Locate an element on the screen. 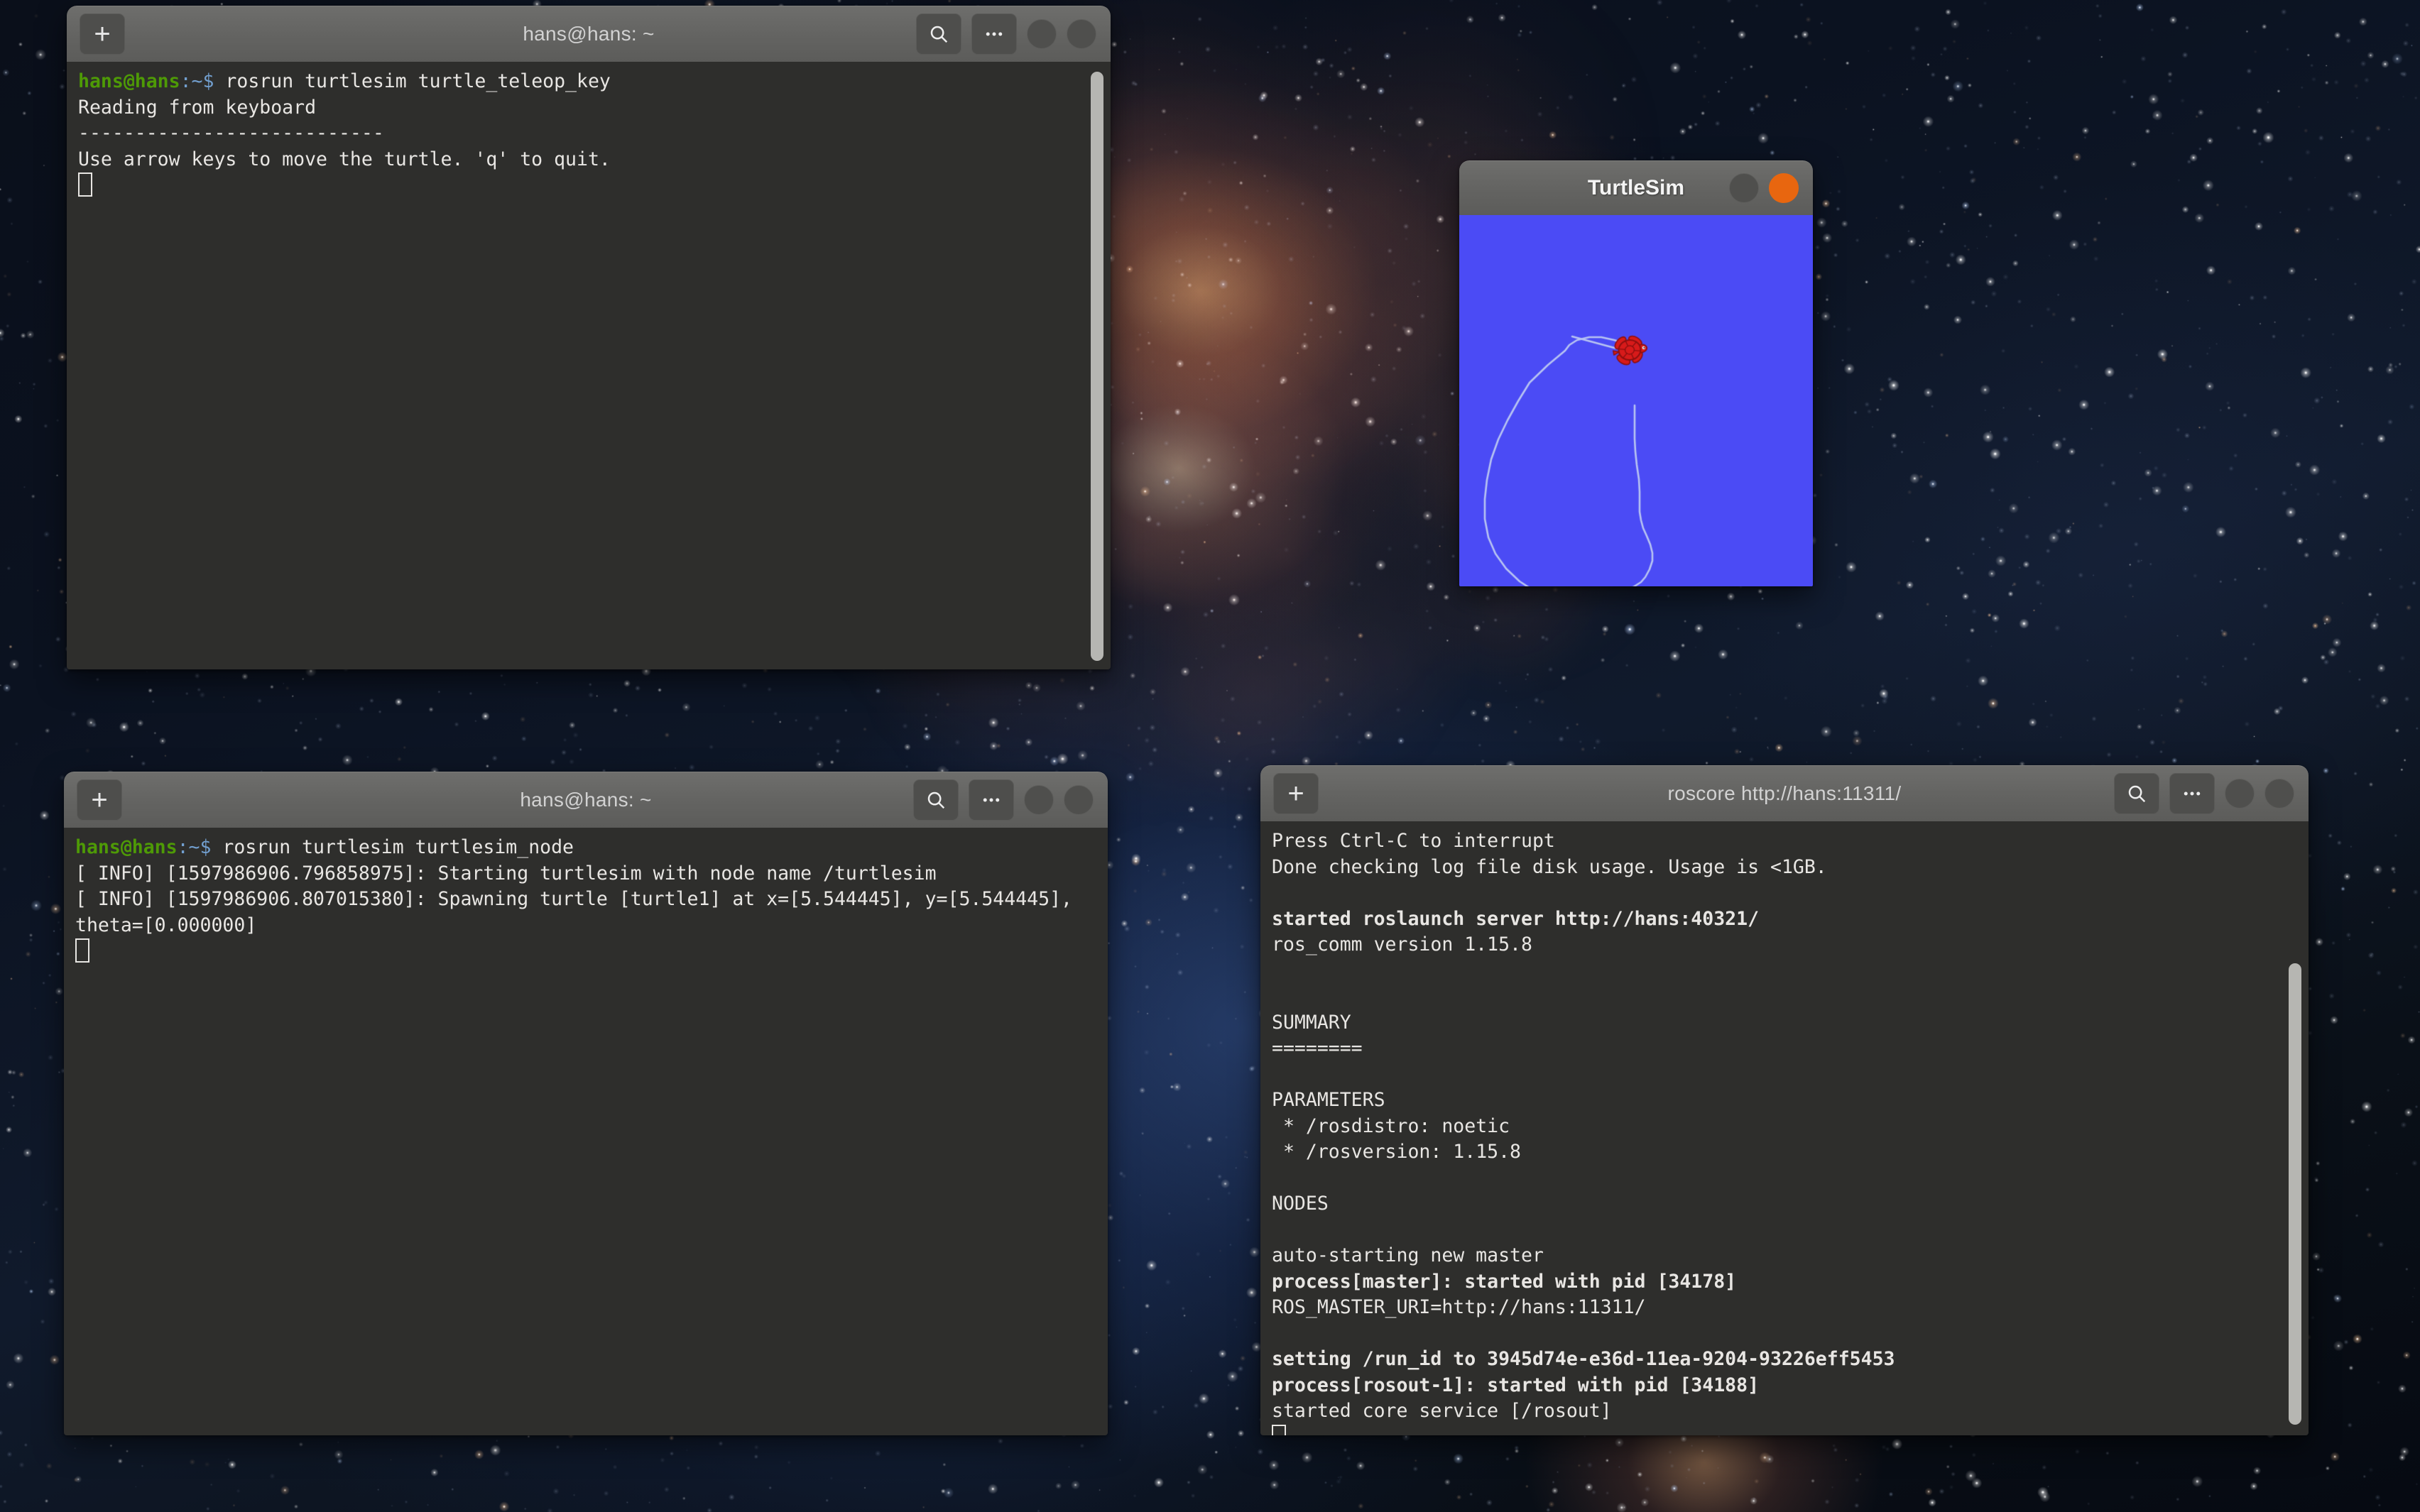 Image resolution: width=2420 pixels, height=1512 pixels. titlebar-roscore: + roscore http://hans:11311/ is located at coordinates (1785, 793).